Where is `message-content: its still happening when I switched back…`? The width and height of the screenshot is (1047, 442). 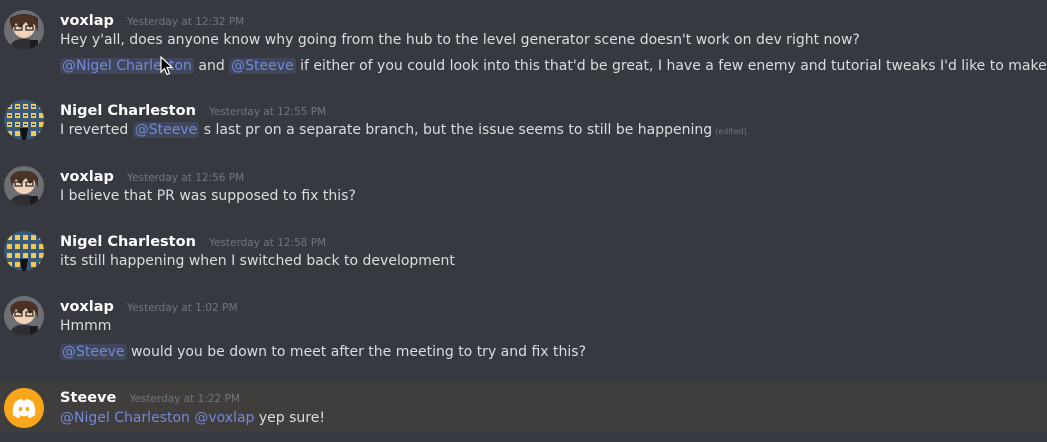
message-content: its still happening when I switched back… is located at coordinates (257, 261).